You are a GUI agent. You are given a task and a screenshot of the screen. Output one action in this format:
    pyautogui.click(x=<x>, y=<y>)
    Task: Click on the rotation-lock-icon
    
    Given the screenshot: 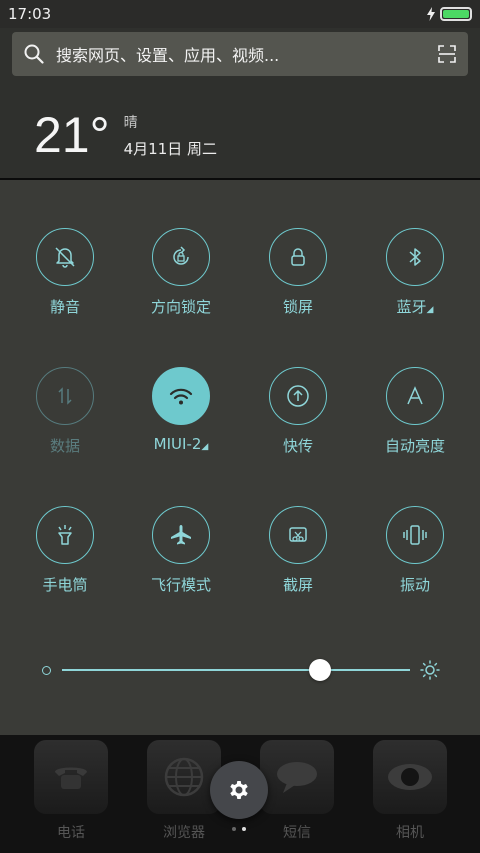 What is the action you would take?
    pyautogui.click(x=181, y=255)
    